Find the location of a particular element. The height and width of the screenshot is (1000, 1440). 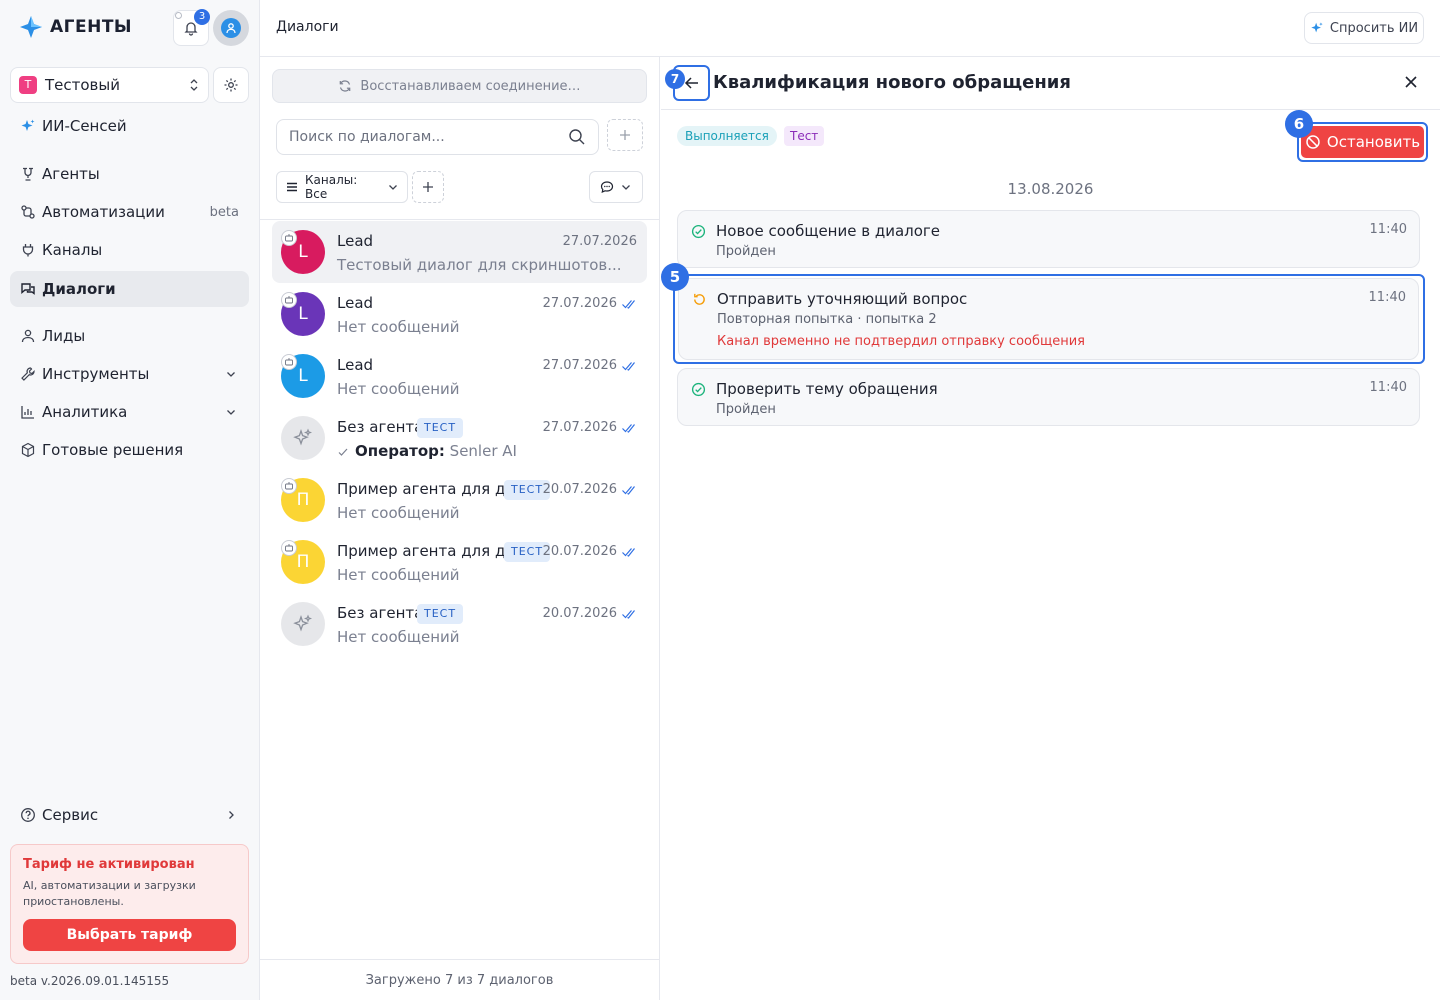

brand: АГЕНТЫ is located at coordinates (75, 27).